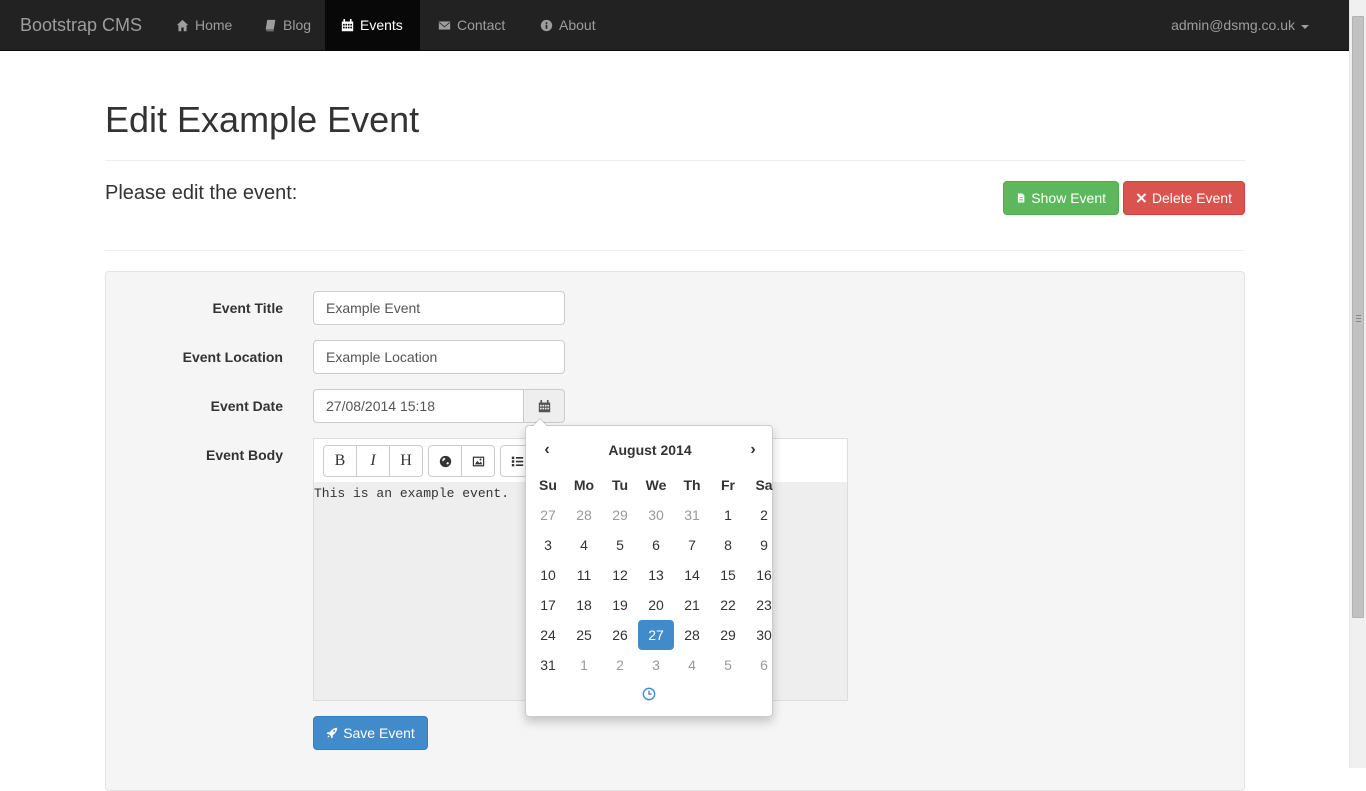 The width and height of the screenshot is (1366, 791). Describe the element at coordinates (656, 575) in the screenshot. I see `calendar-day: 13` at that location.